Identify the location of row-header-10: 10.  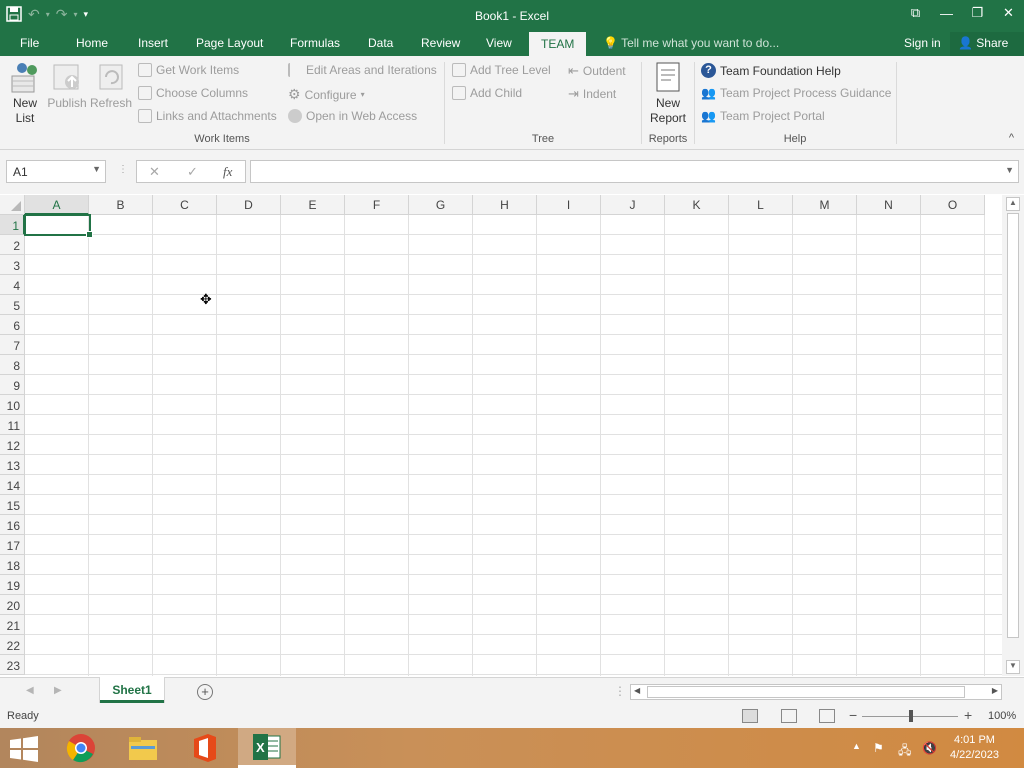
(12, 405).